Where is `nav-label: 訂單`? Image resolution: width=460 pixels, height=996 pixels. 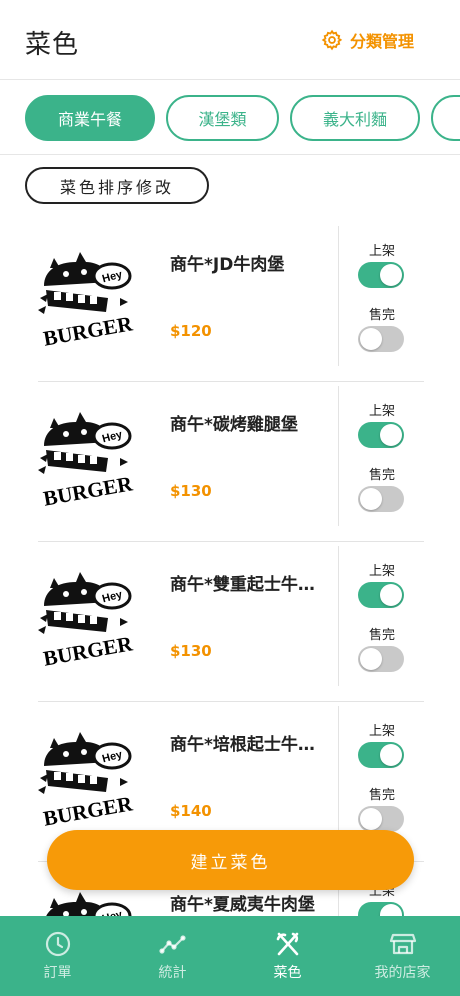 nav-label: 訂單 is located at coordinates (57, 973).